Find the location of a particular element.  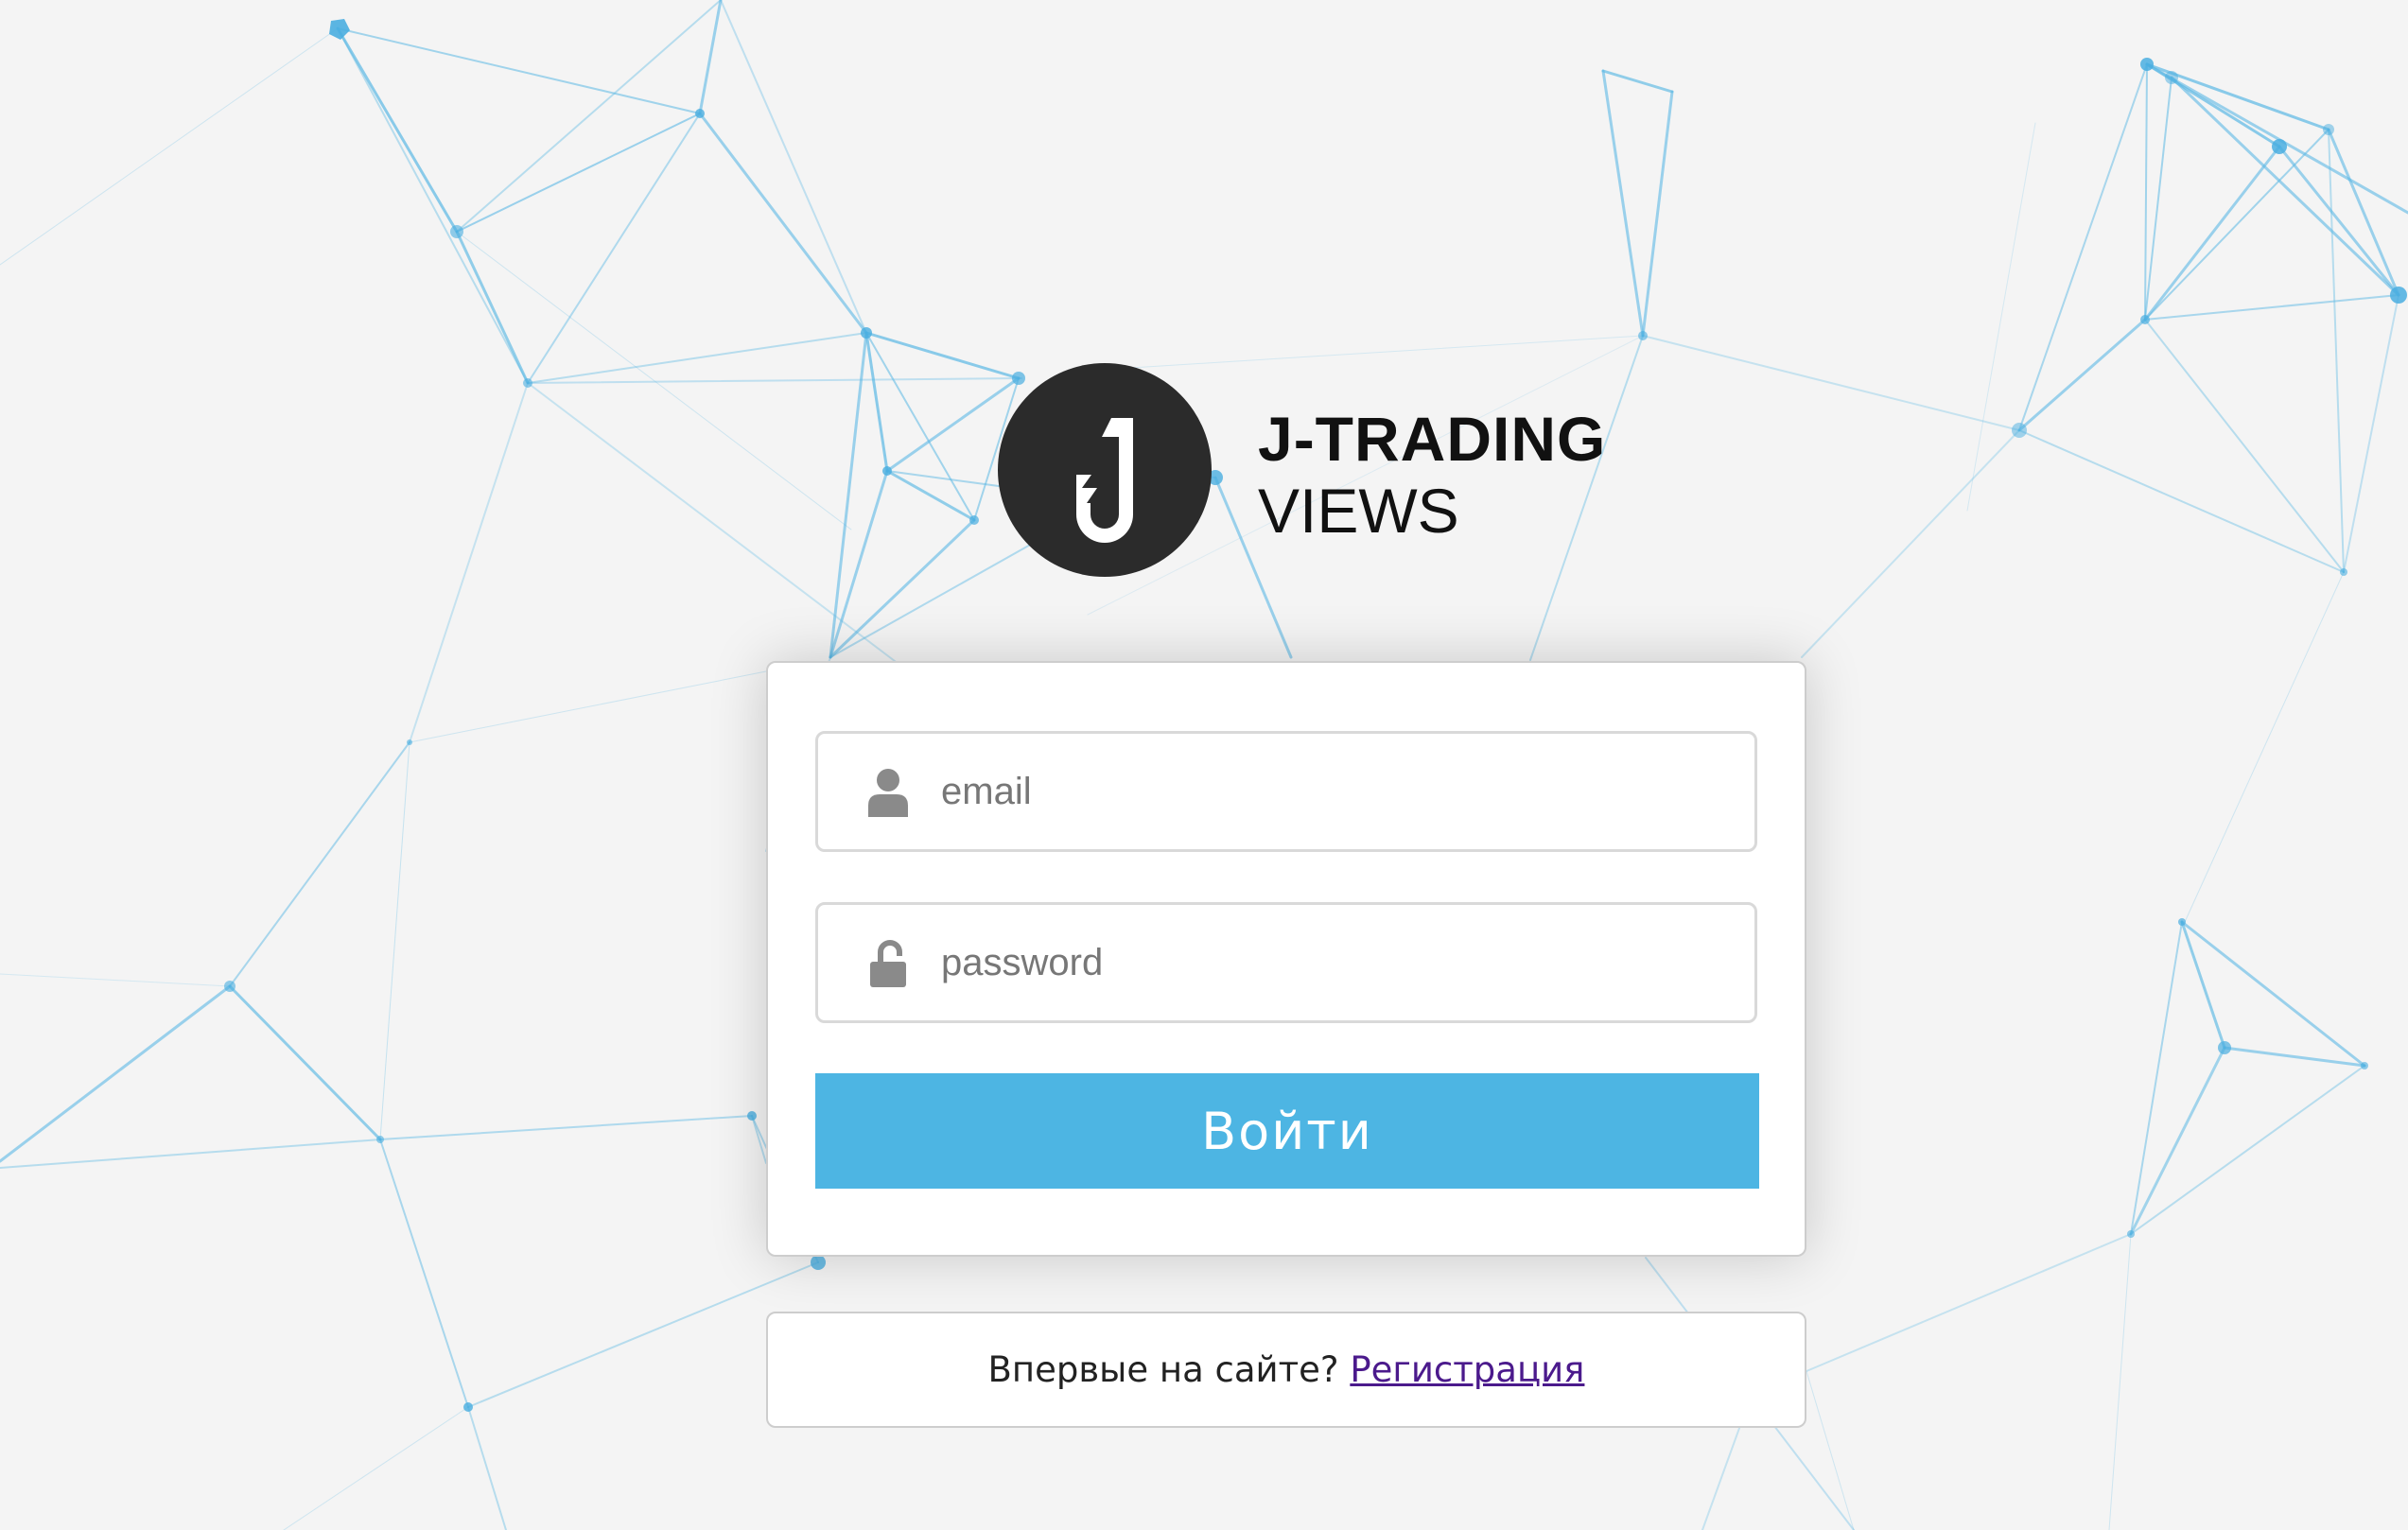

register-prompt-text: Впервые на сайте? is located at coordinates (1163, 1369).